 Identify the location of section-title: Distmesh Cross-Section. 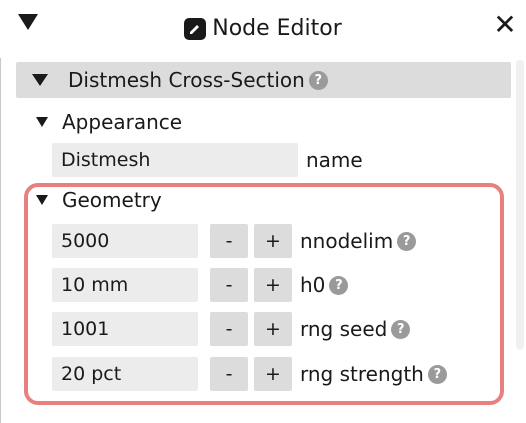
(186, 80).